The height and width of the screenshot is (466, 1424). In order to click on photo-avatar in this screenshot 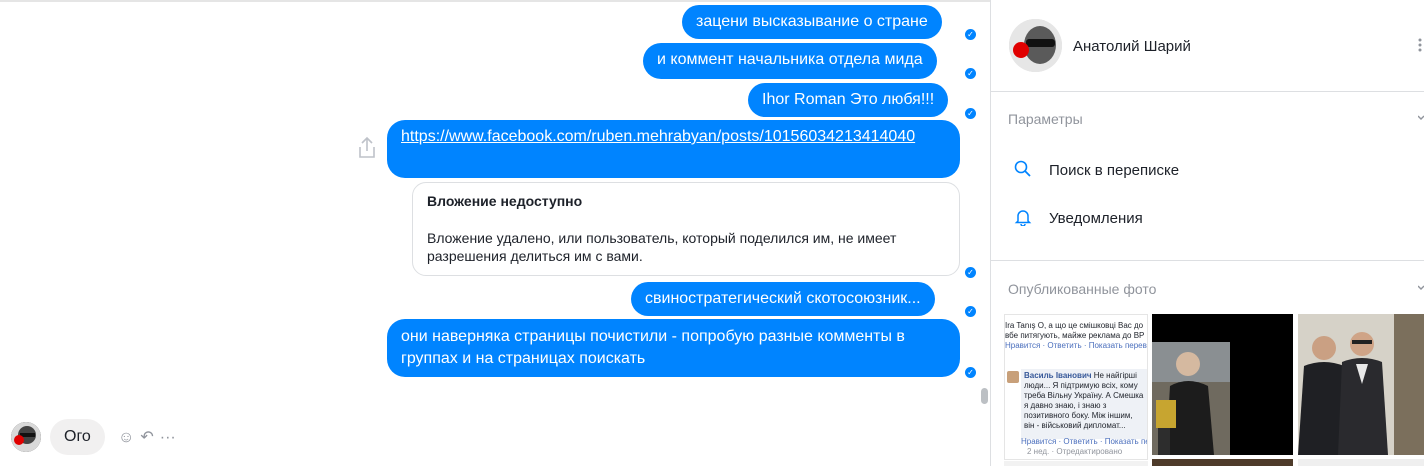, I will do `click(1013, 377)`.